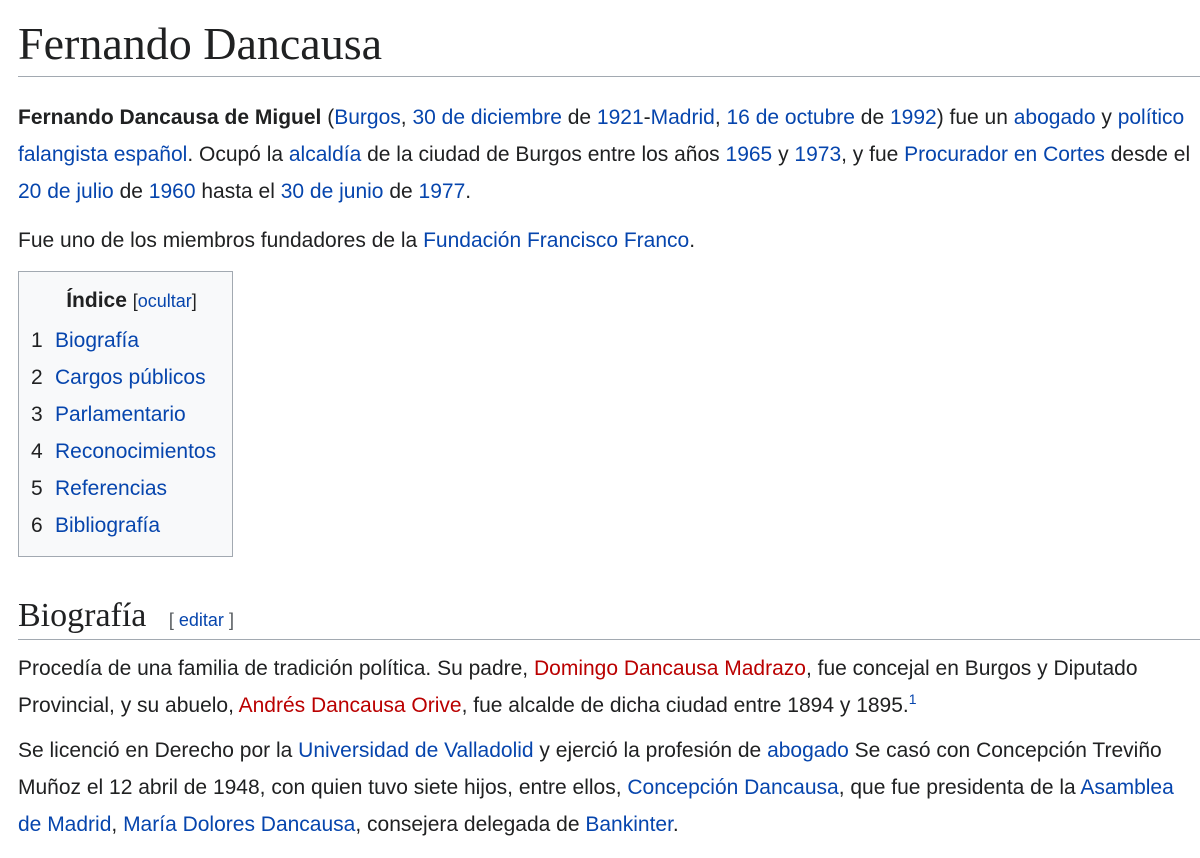  I want to click on wiki-link: alcaldía, so click(325, 154).